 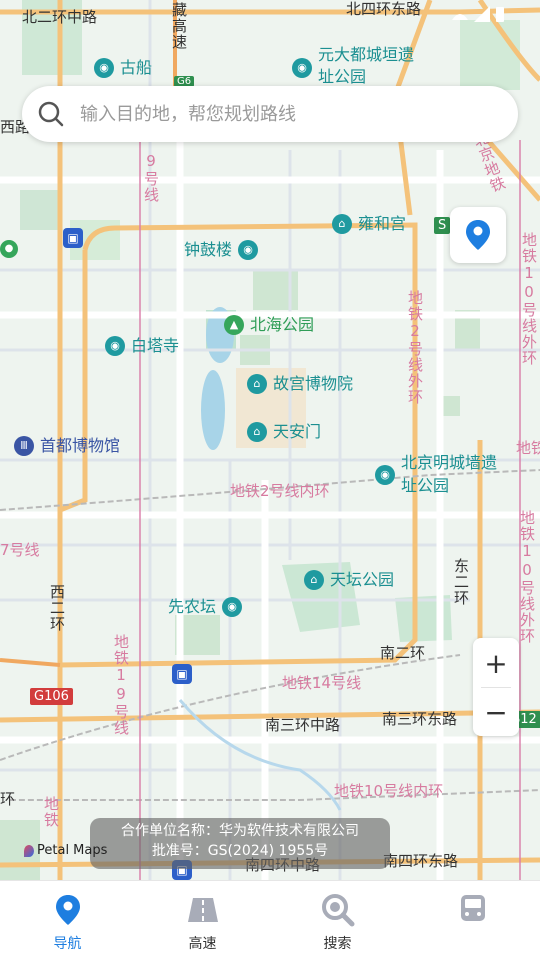 I want to click on zoom-in-button: +, so click(x=496, y=663).